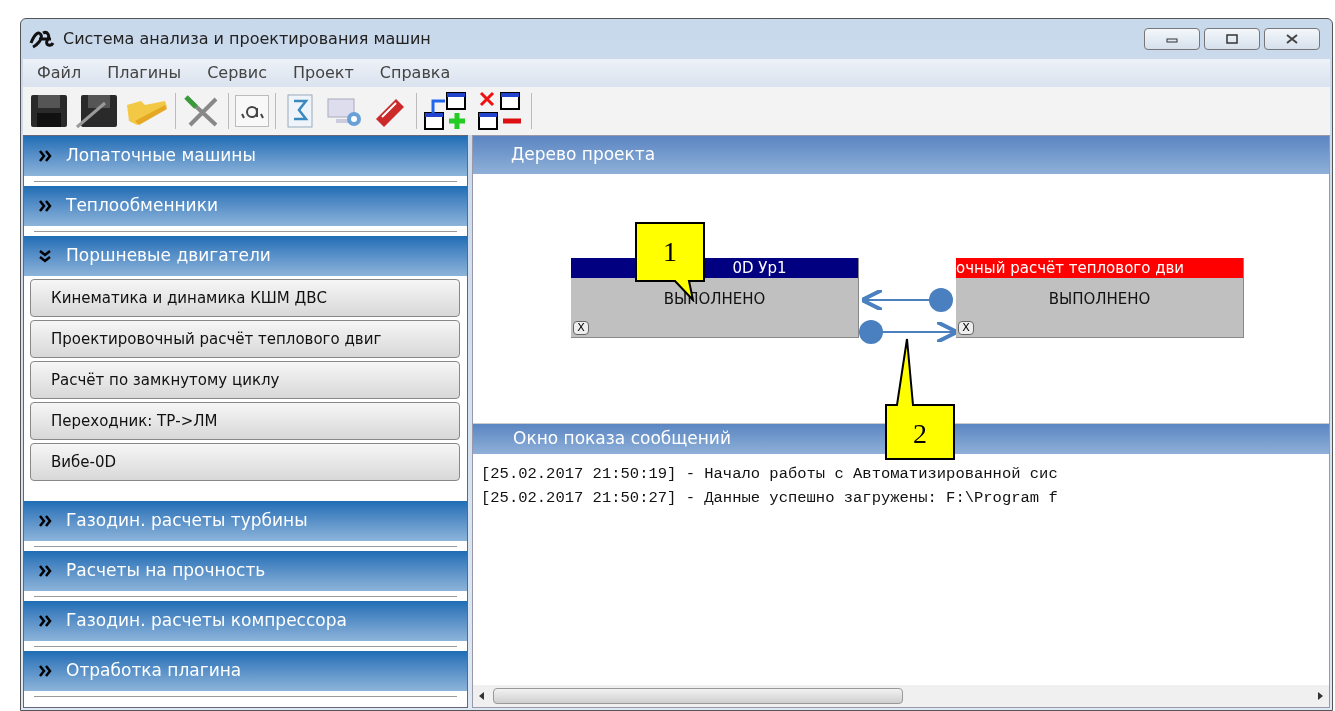 This screenshot has width=1335, height=711. What do you see at coordinates (769, 474) in the screenshot?
I see `log-line: [25.02.2017 21:50:19] - Начало работы с Автоматизированной сис` at bounding box center [769, 474].